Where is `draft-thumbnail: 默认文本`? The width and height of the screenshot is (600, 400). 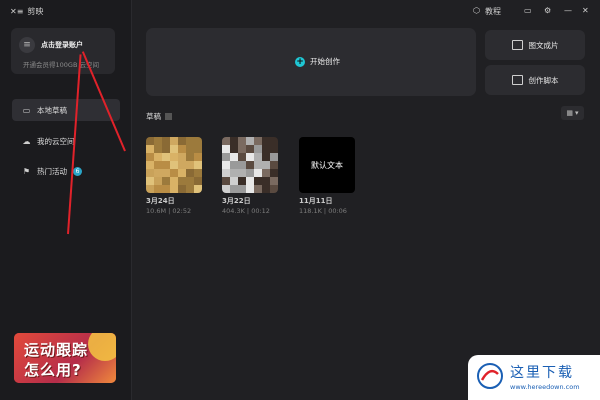 draft-thumbnail: 默认文本 is located at coordinates (327, 165).